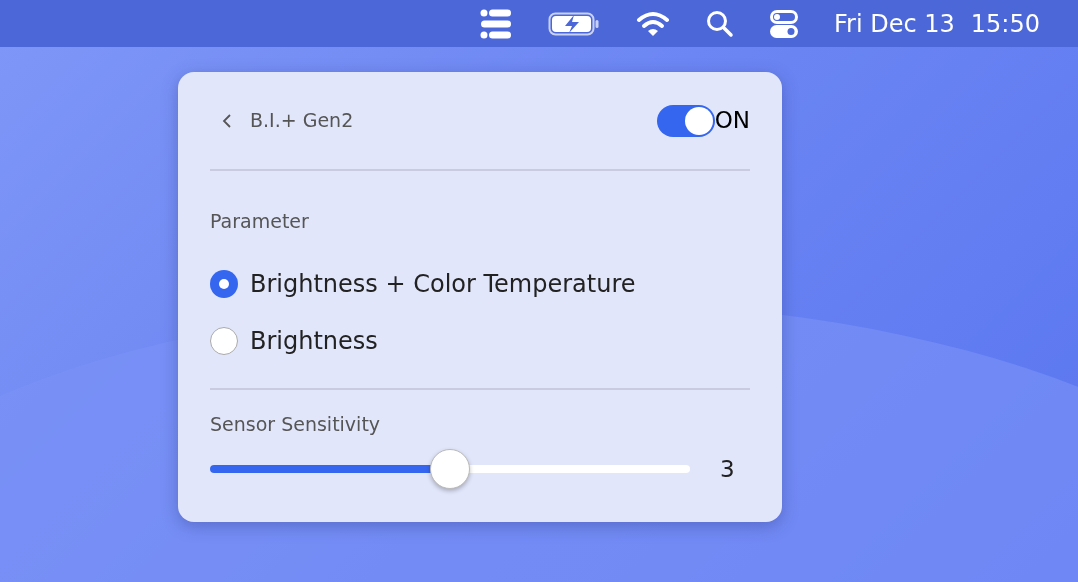 The image size is (1078, 582). What do you see at coordinates (302, 121) in the screenshot?
I see `panel-title: B.I.+ Gen2` at bounding box center [302, 121].